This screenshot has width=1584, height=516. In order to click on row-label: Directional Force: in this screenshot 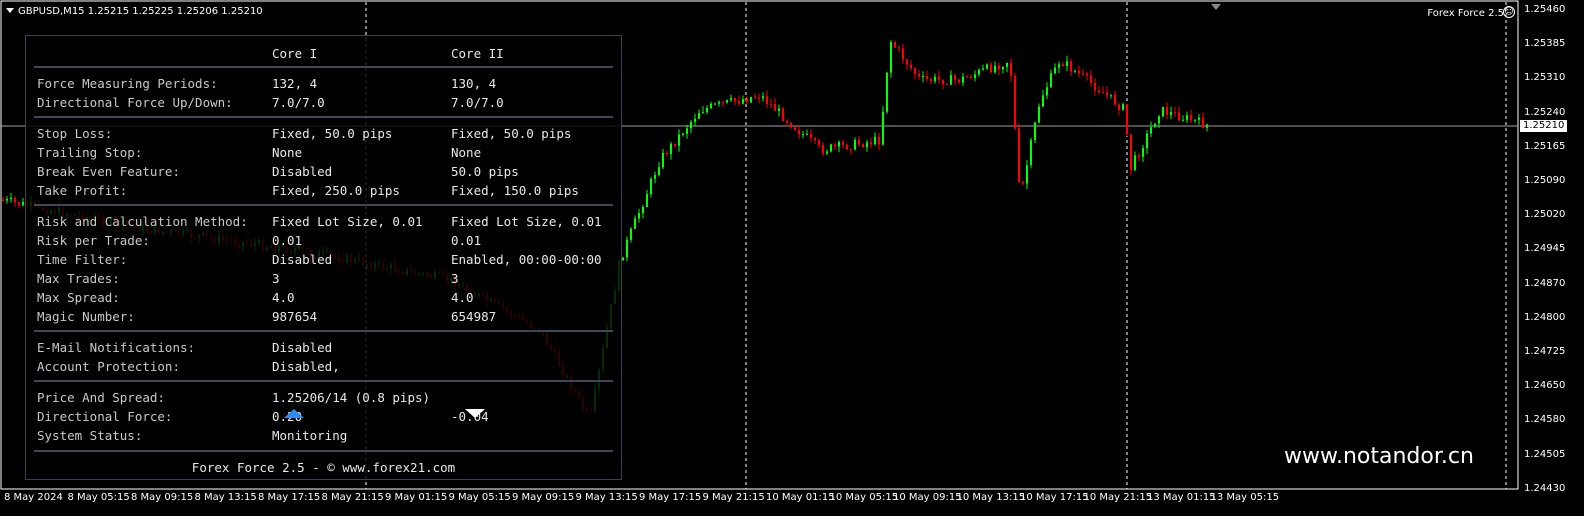, I will do `click(105, 416)`.